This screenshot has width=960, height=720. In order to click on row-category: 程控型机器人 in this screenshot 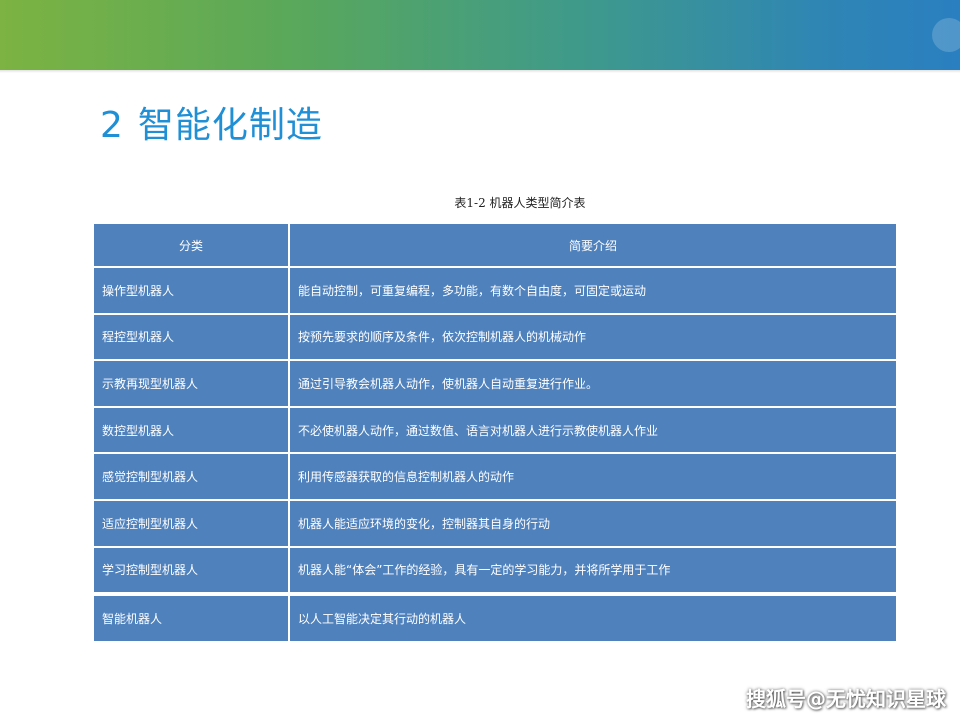, I will do `click(192, 337)`.